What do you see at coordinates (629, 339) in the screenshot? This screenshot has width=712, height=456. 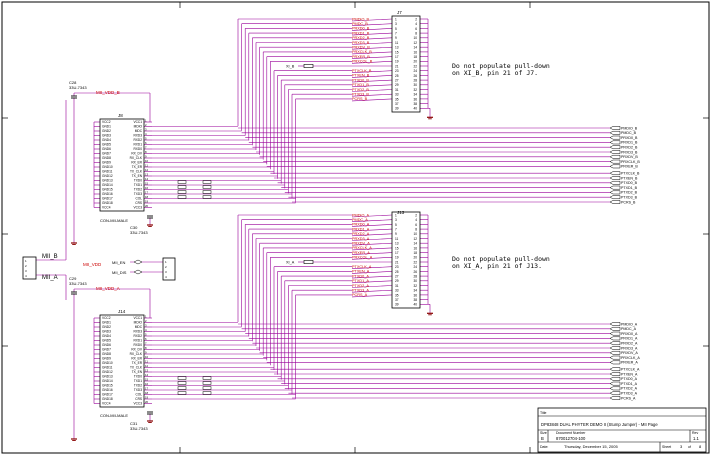 I see `port-label: PRXD1_A` at bounding box center [629, 339].